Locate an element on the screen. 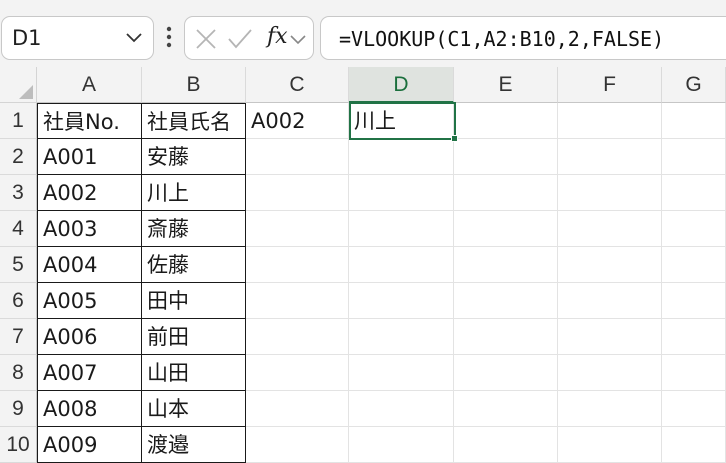  cell-f8 is located at coordinates (610, 373).